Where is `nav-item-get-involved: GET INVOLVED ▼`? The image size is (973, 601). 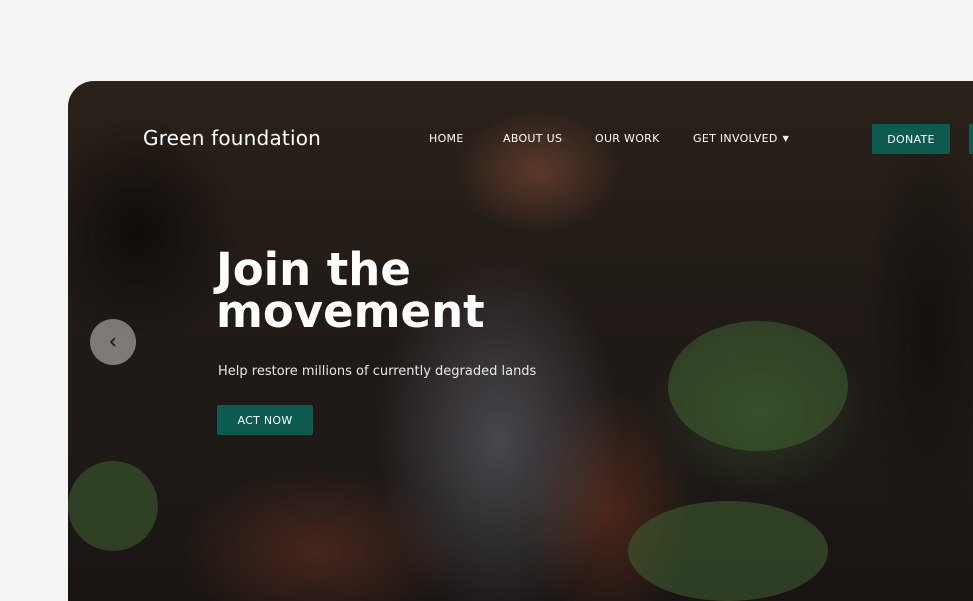 nav-item-get-involved: GET INVOLVED ▼ is located at coordinates (741, 138).